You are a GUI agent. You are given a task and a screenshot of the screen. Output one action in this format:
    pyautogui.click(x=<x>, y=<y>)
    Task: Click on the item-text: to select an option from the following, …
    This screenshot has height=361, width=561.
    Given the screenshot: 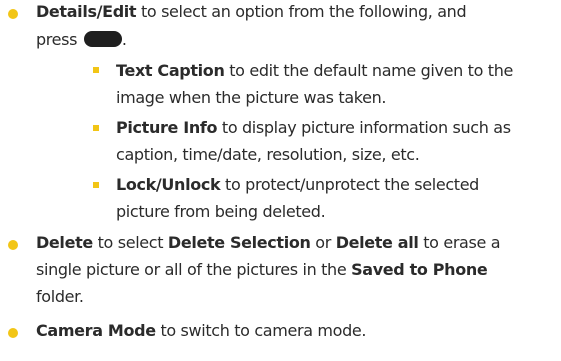 What is the action you would take?
    pyautogui.click(x=301, y=11)
    